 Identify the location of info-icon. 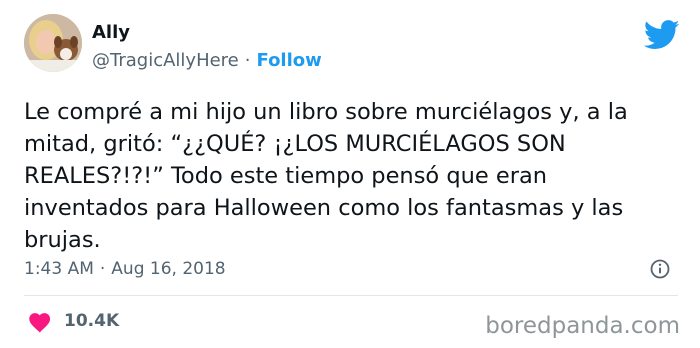
(660, 269).